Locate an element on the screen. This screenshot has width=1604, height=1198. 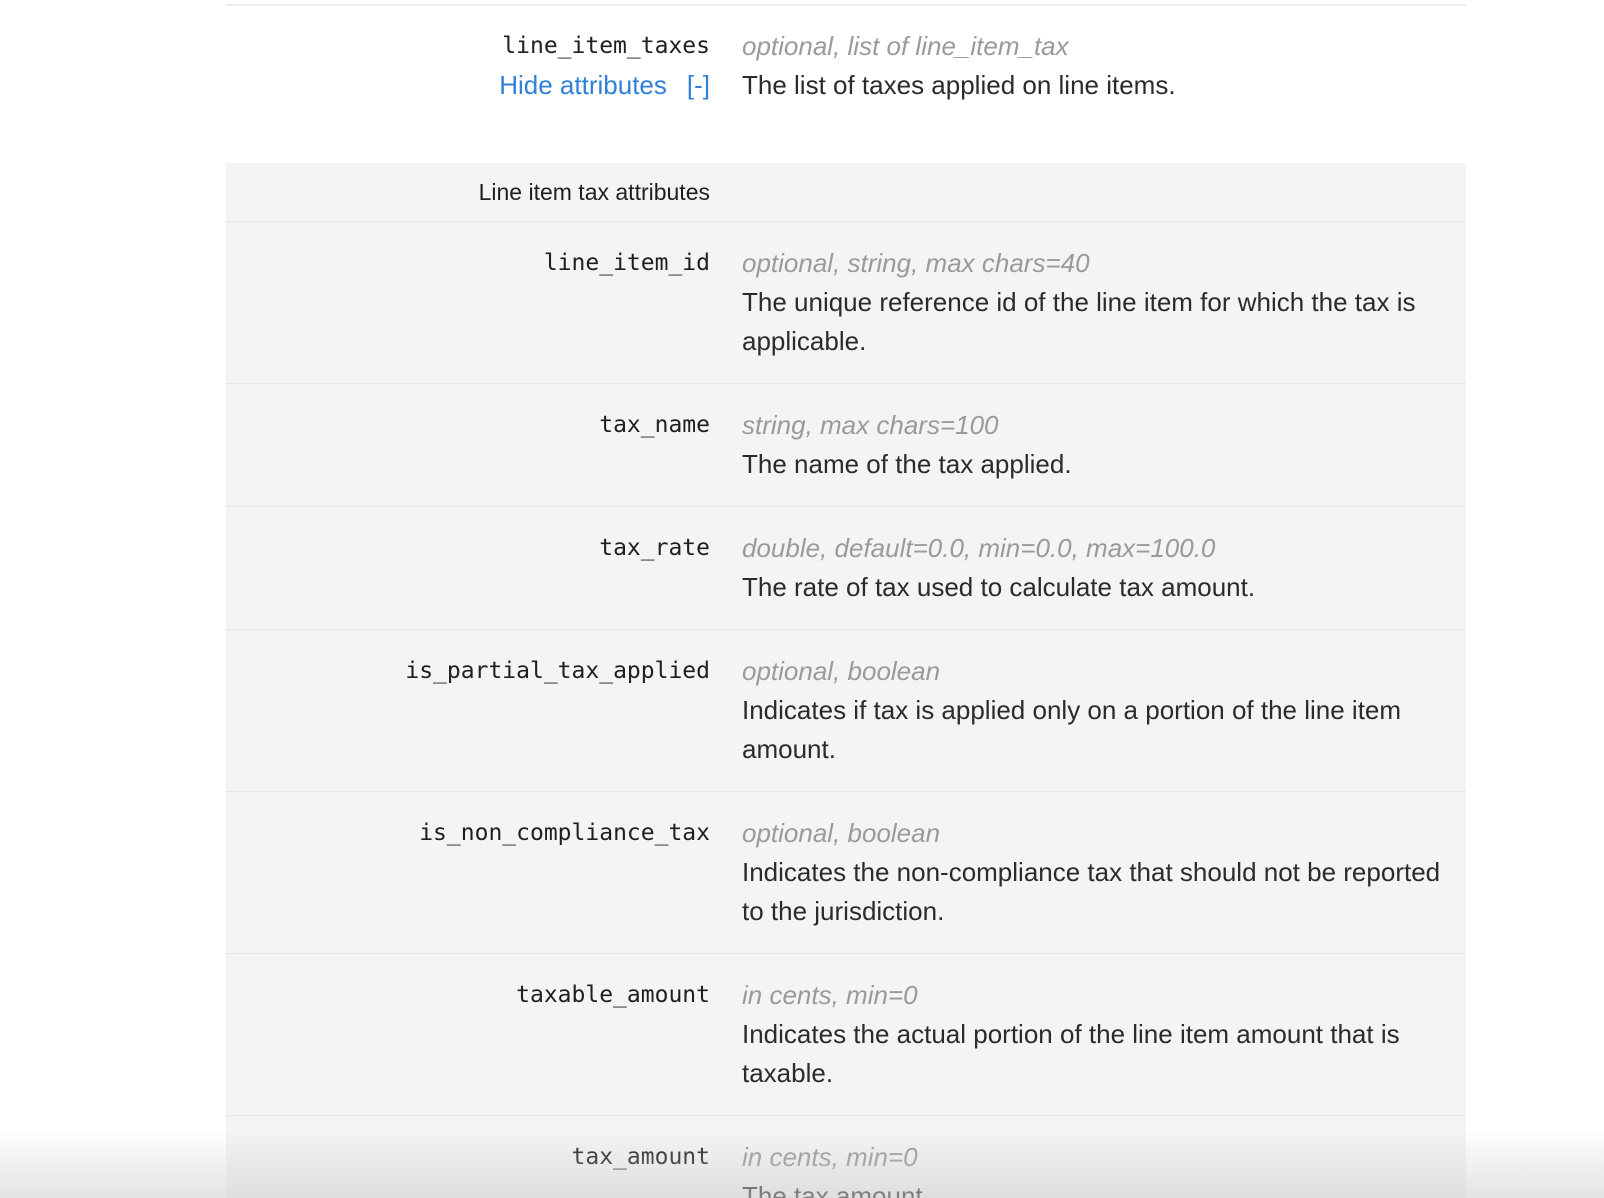
attribute-name: tax_name is located at coordinates (654, 425).